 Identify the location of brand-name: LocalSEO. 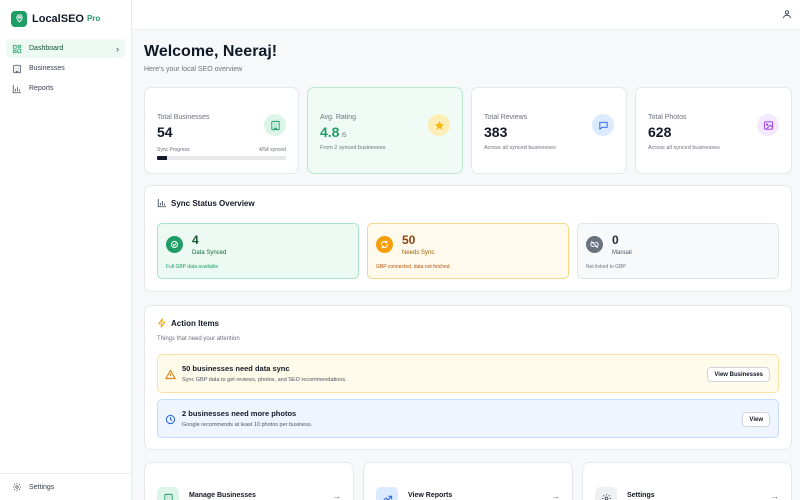
(58, 18).